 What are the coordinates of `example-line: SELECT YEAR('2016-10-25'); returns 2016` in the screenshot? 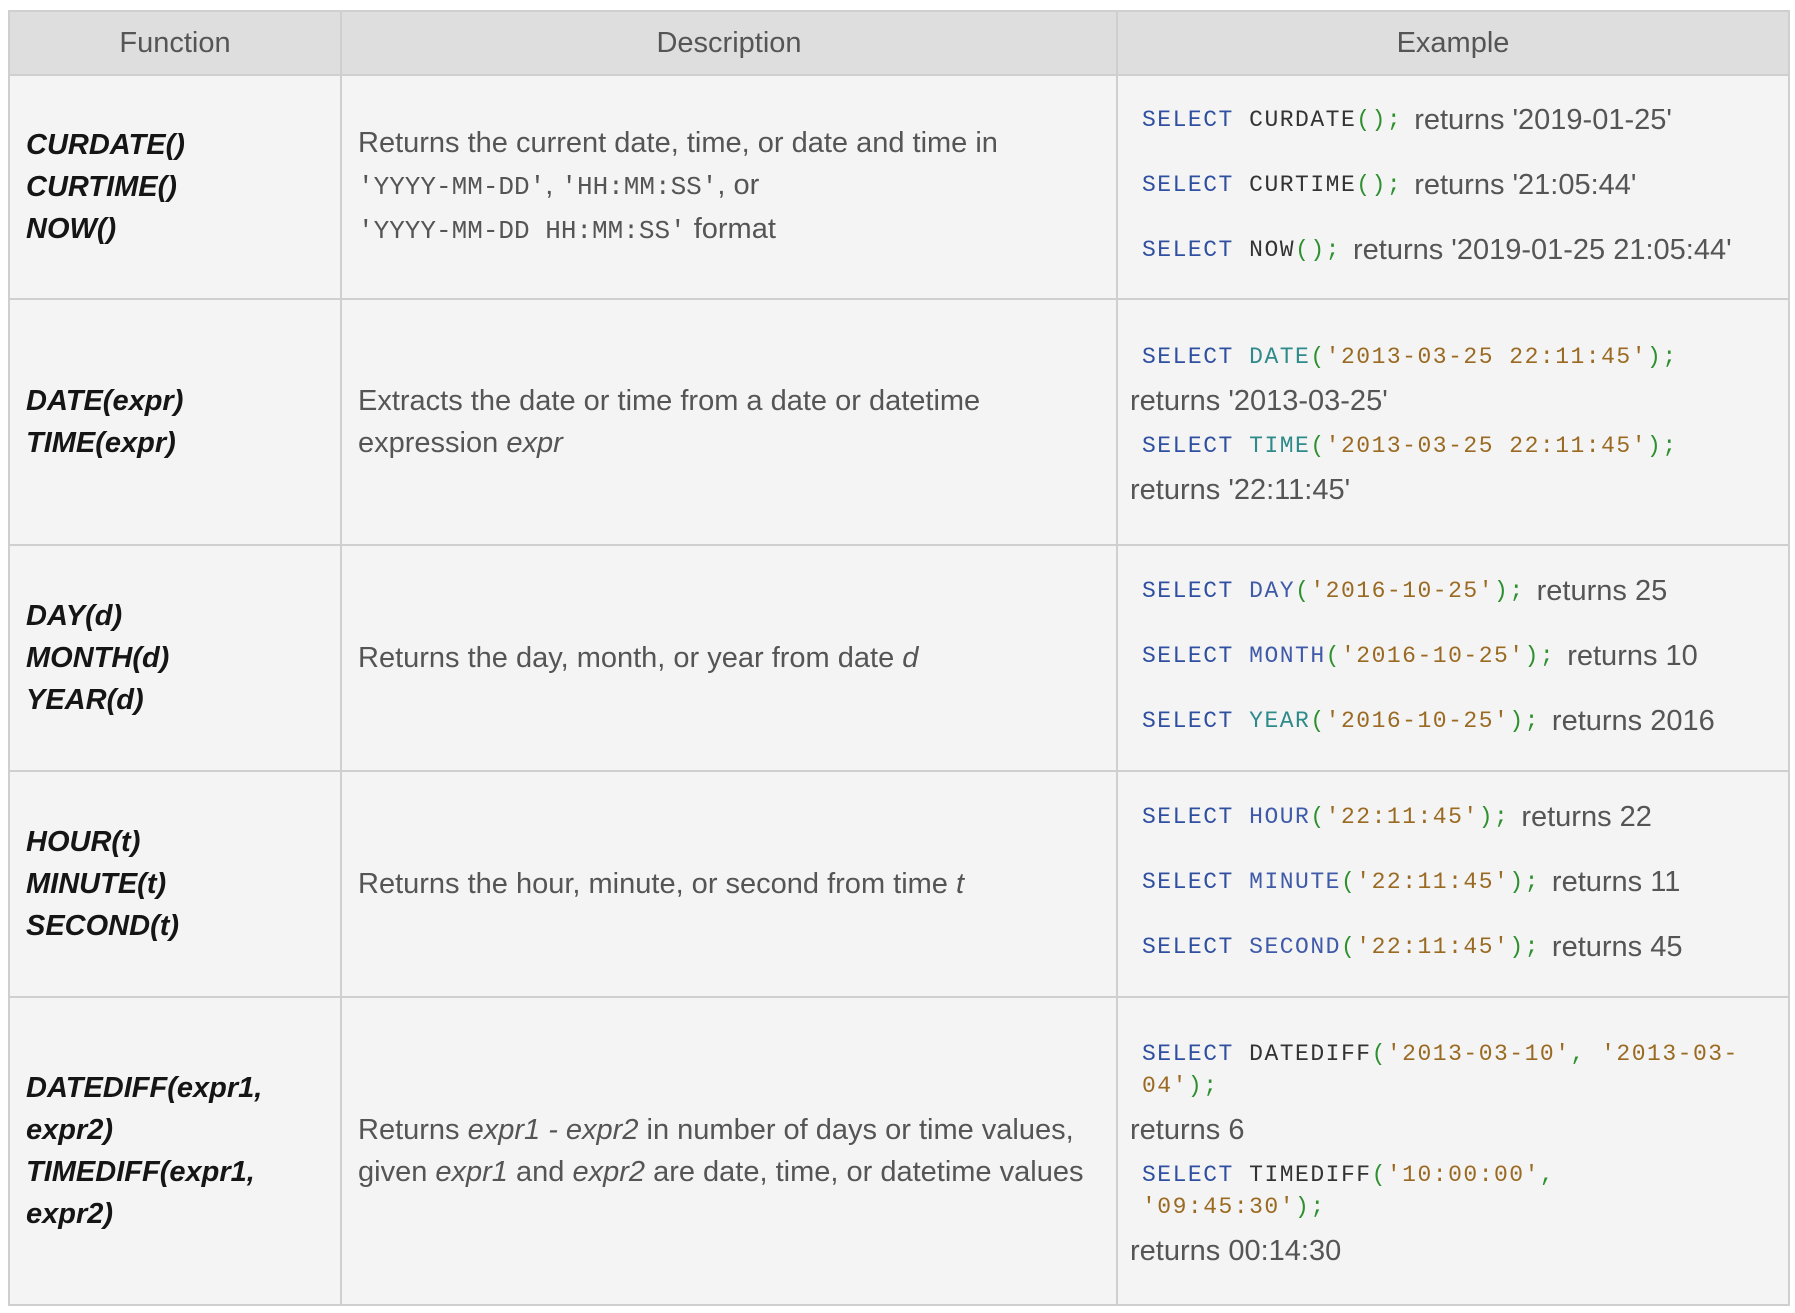 It's located at (1453, 721).